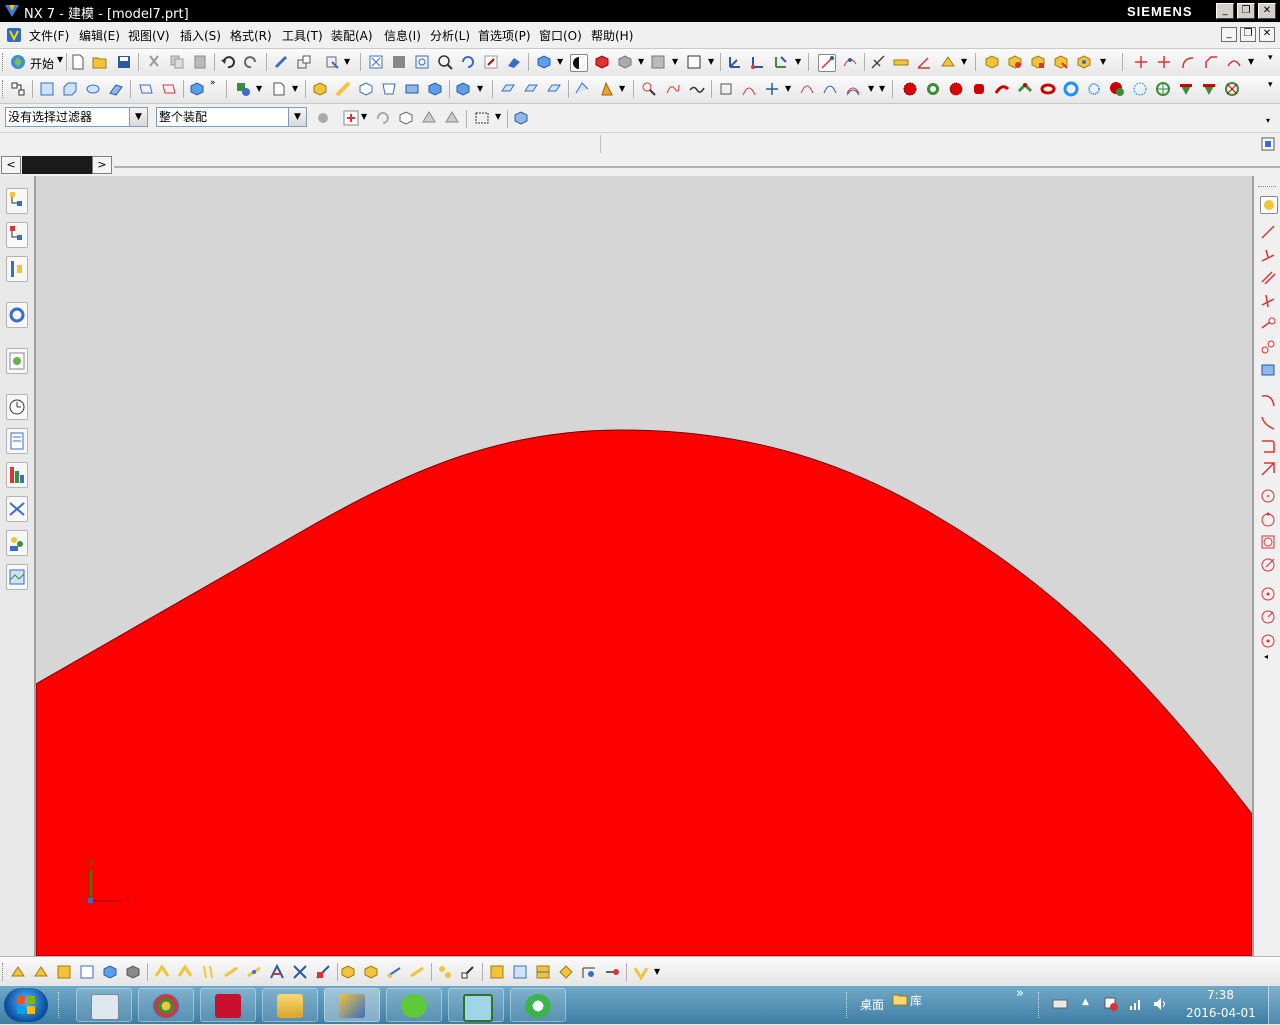  What do you see at coordinates (154, 62) in the screenshot?
I see `cut-icon` at bounding box center [154, 62].